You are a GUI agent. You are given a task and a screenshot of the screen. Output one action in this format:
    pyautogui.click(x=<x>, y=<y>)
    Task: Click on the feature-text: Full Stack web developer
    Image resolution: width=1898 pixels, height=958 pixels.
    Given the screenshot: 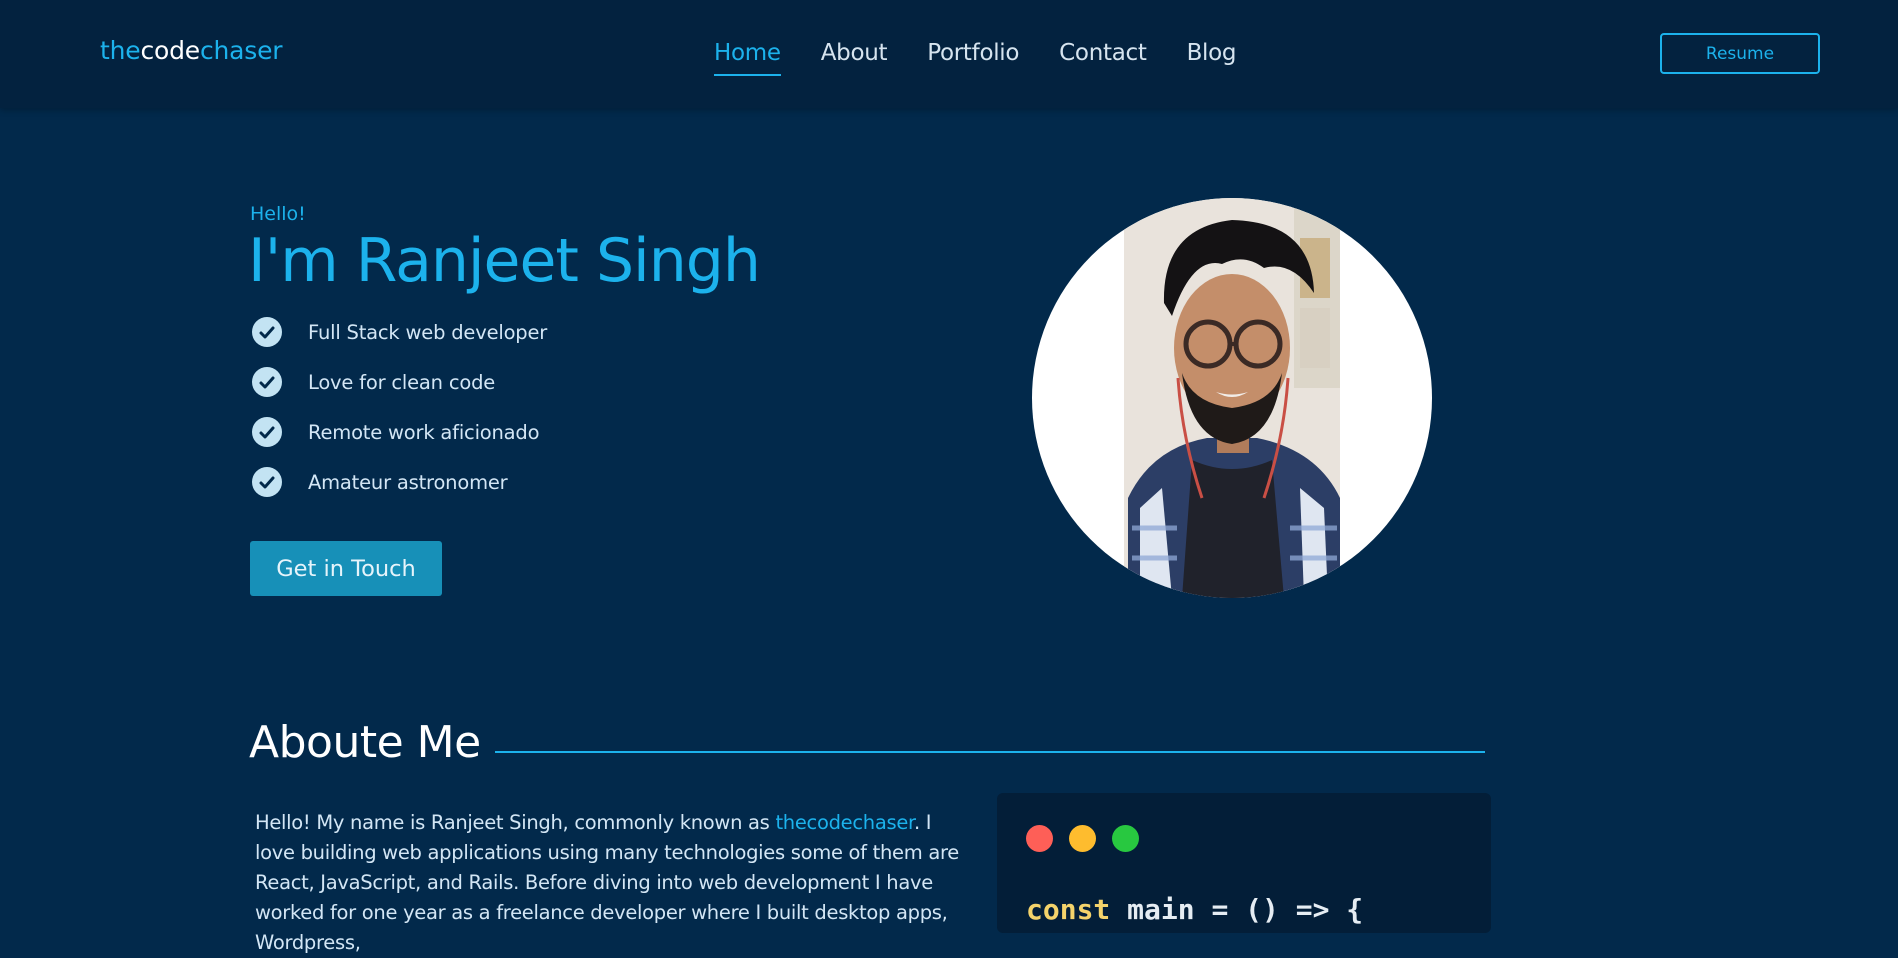 What is the action you would take?
    pyautogui.click(x=428, y=332)
    